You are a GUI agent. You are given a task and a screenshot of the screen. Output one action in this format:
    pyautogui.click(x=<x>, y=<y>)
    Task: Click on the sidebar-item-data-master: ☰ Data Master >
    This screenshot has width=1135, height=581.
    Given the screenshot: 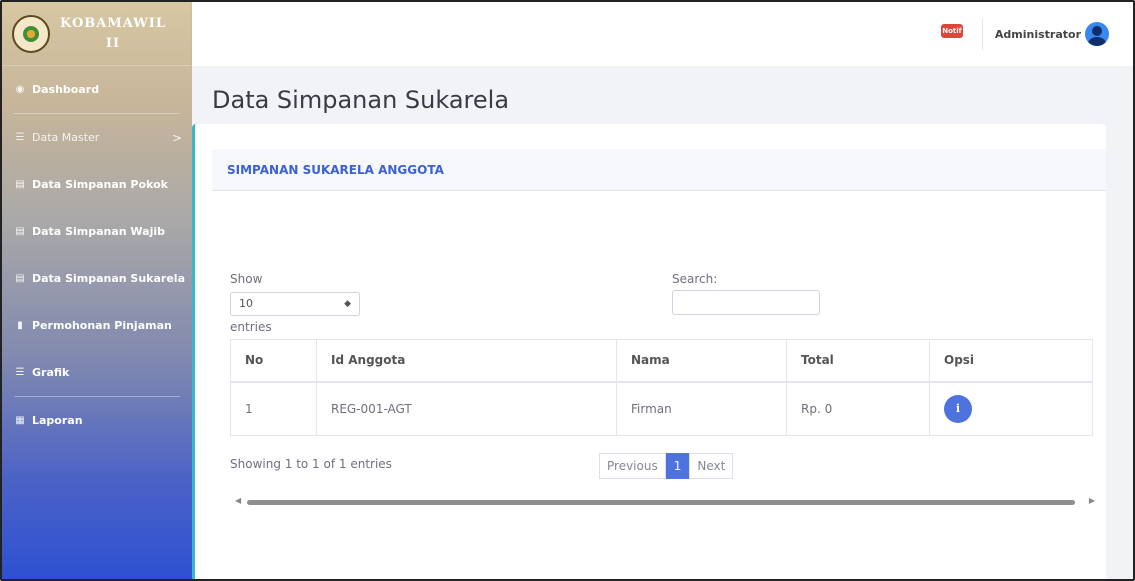 What is the action you would take?
    pyautogui.click(x=97, y=137)
    